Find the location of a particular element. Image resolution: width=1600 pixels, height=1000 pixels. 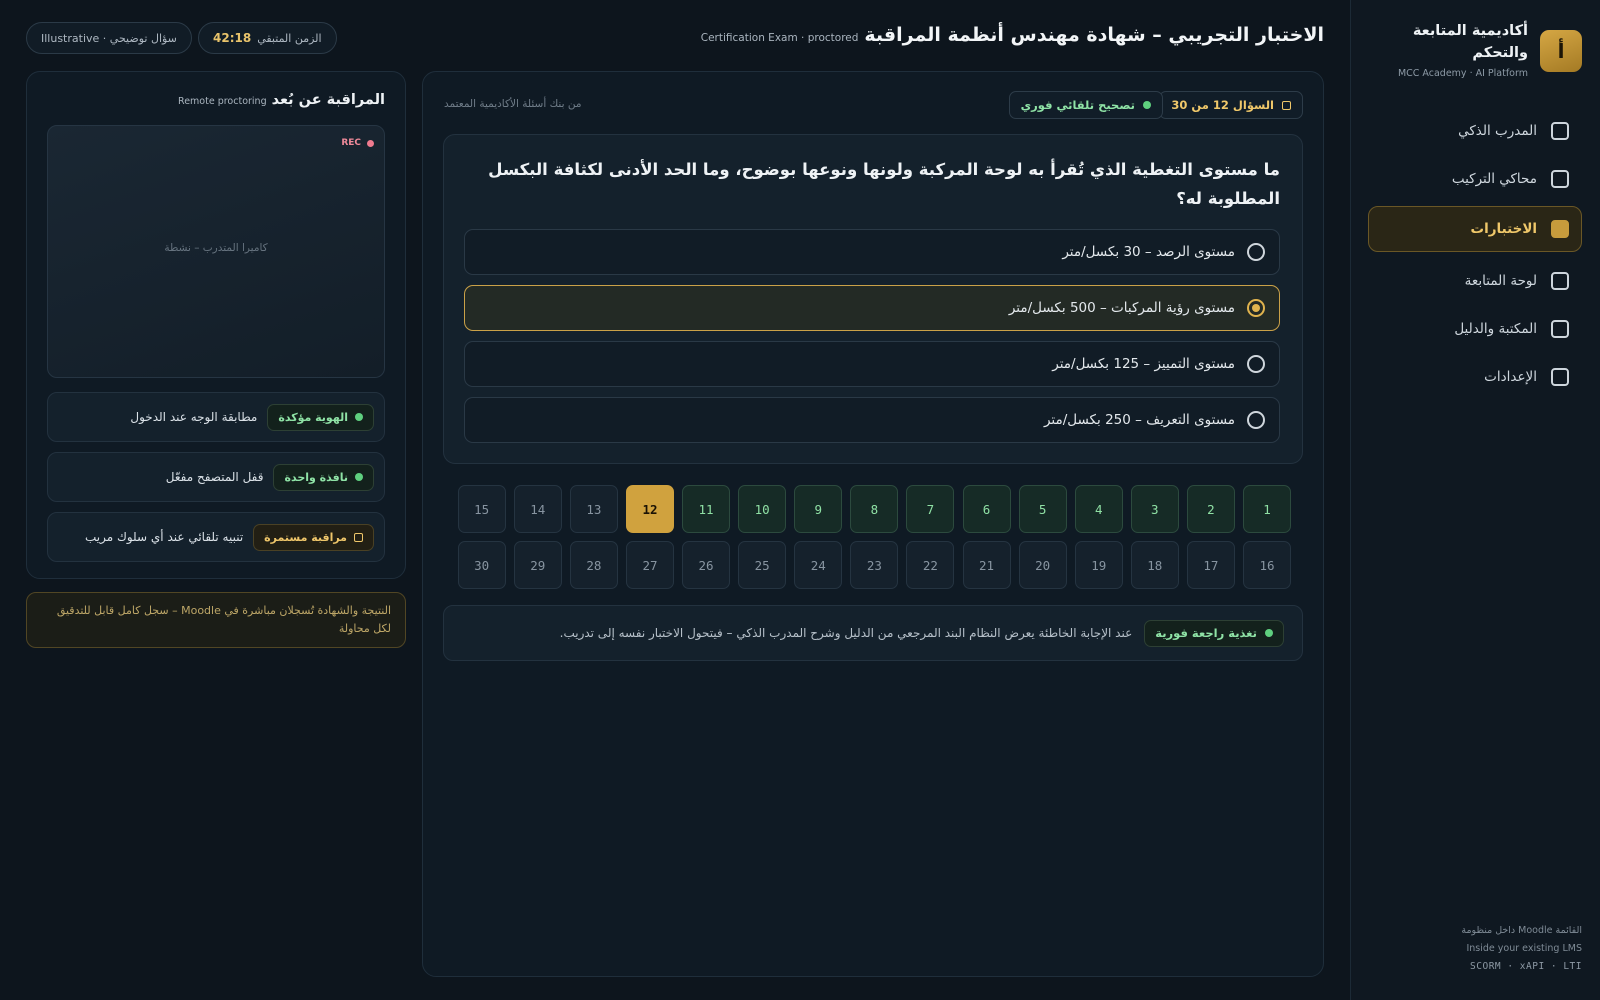

lms-note-en: Inside your existing LMS is located at coordinates (1524, 948).